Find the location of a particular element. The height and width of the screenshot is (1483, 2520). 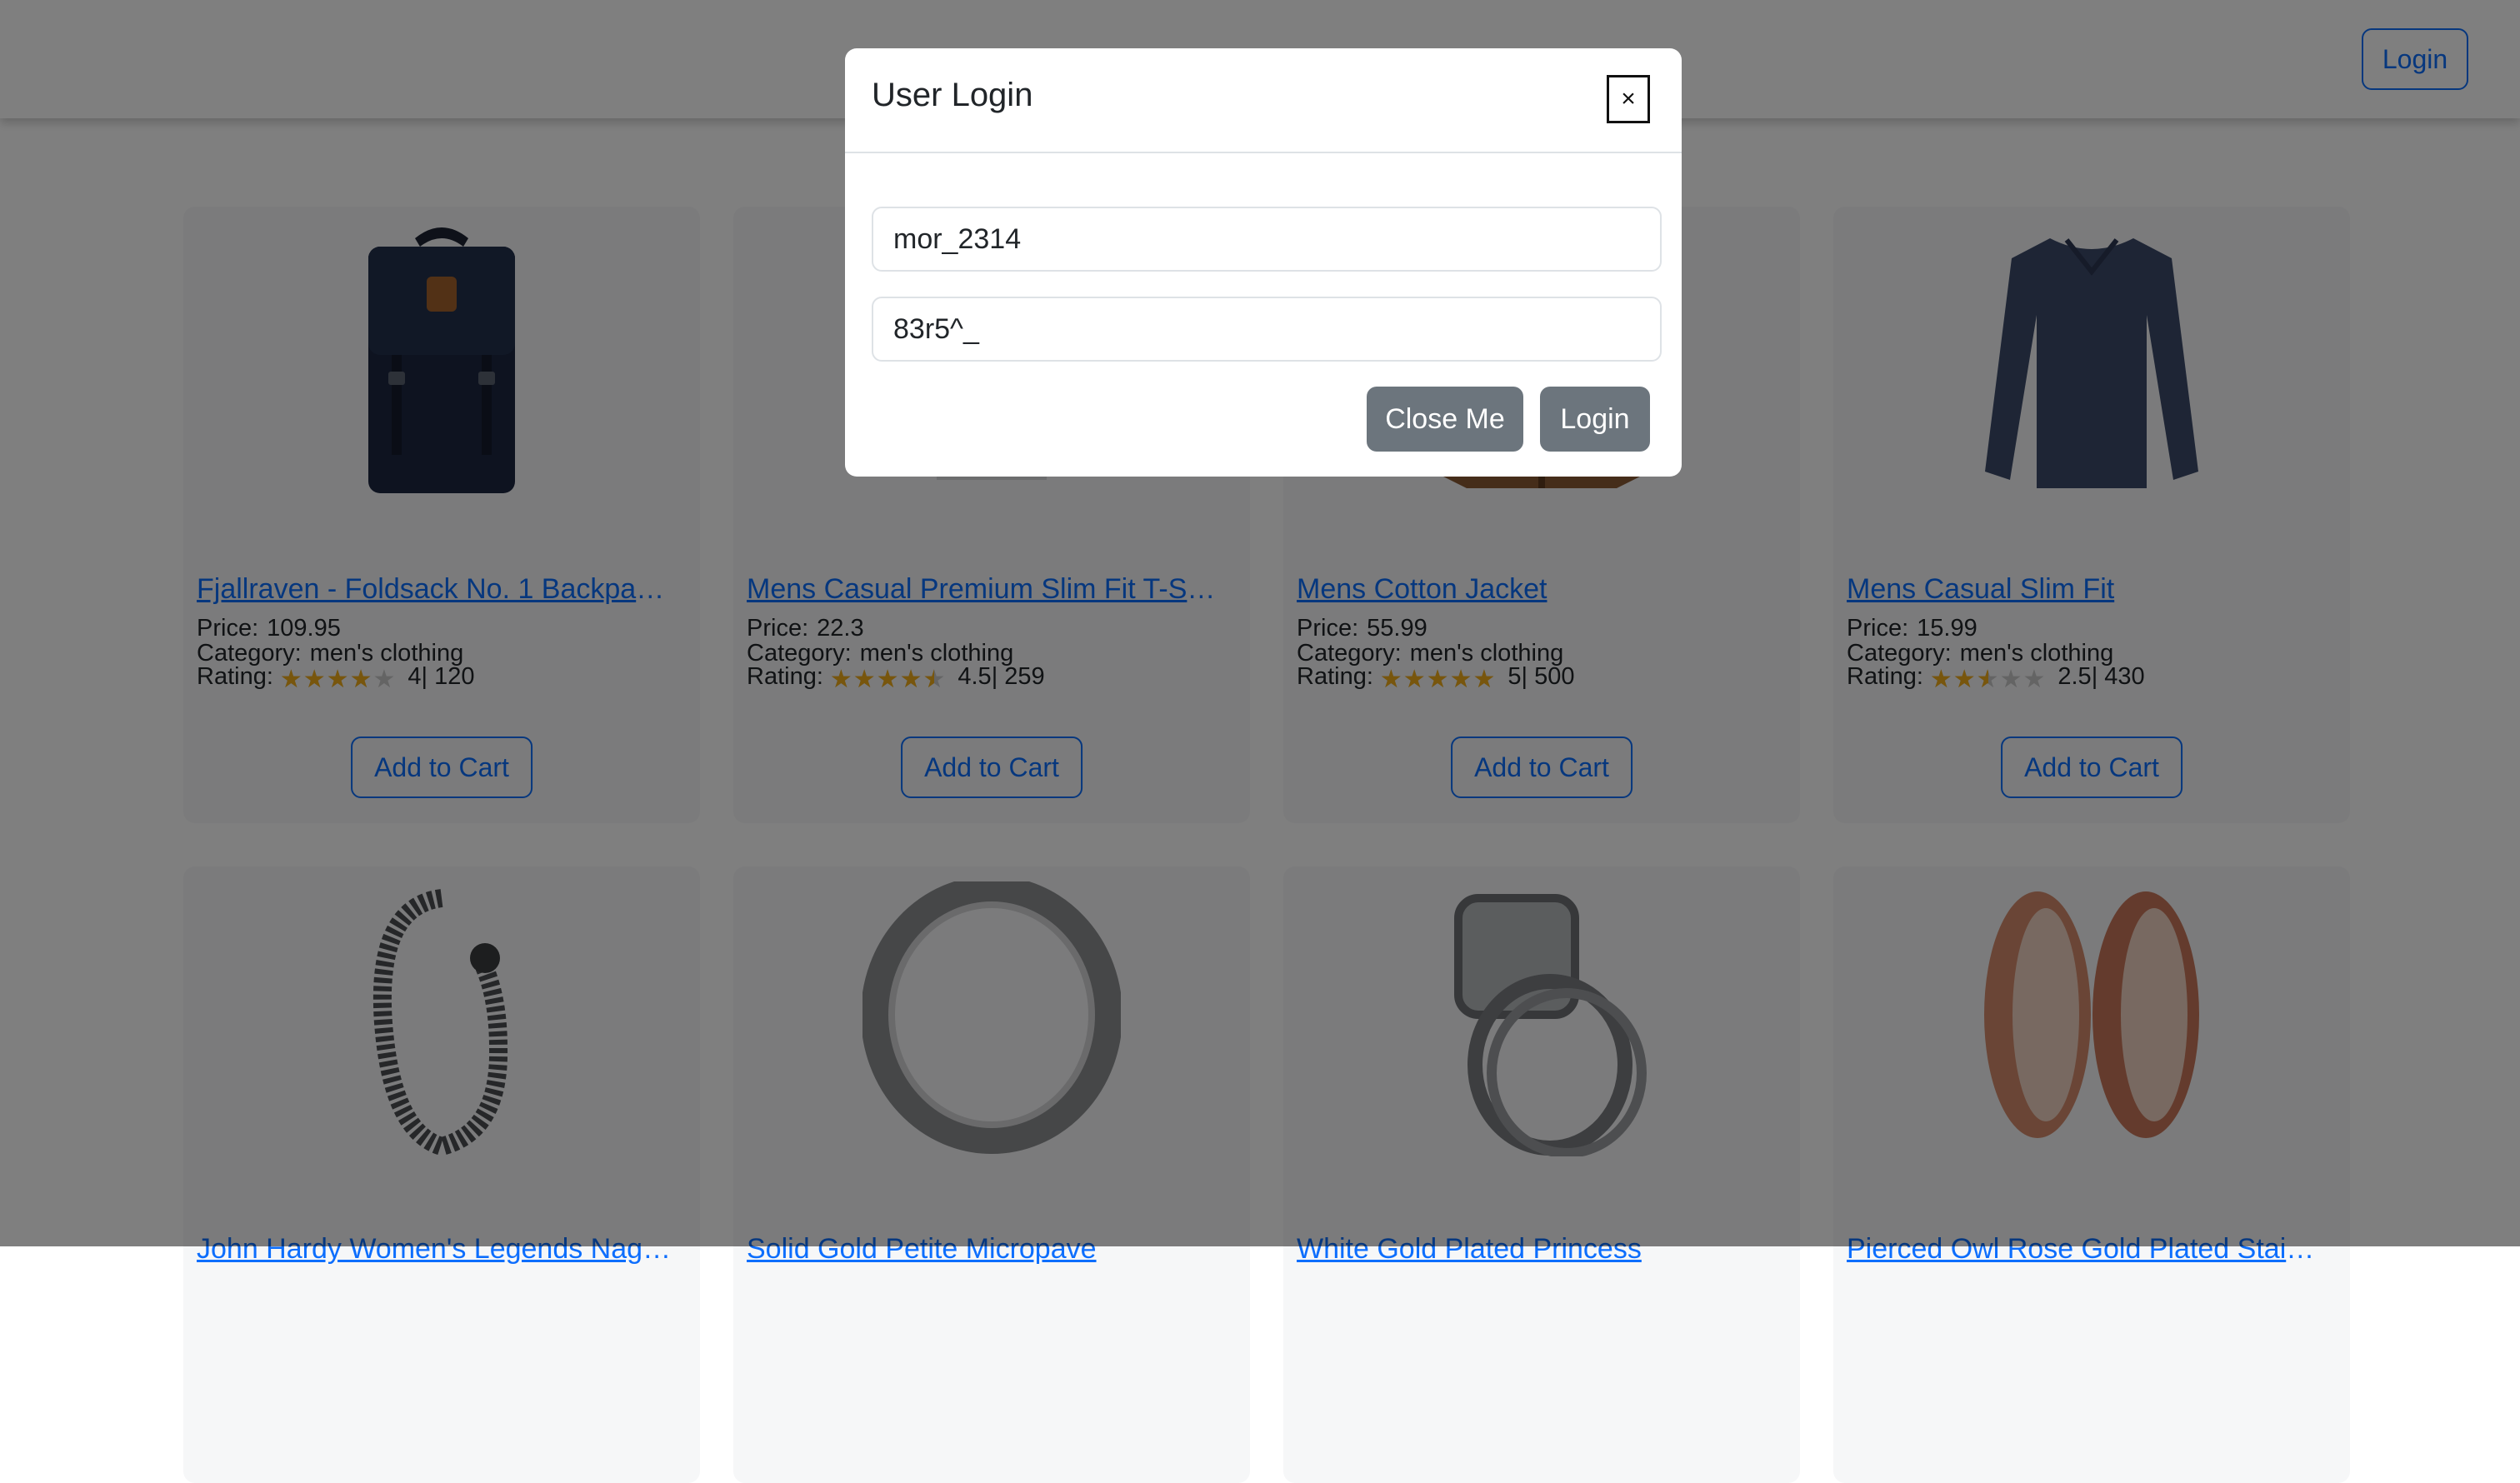

modal-login-button: Login is located at coordinates (1595, 420).